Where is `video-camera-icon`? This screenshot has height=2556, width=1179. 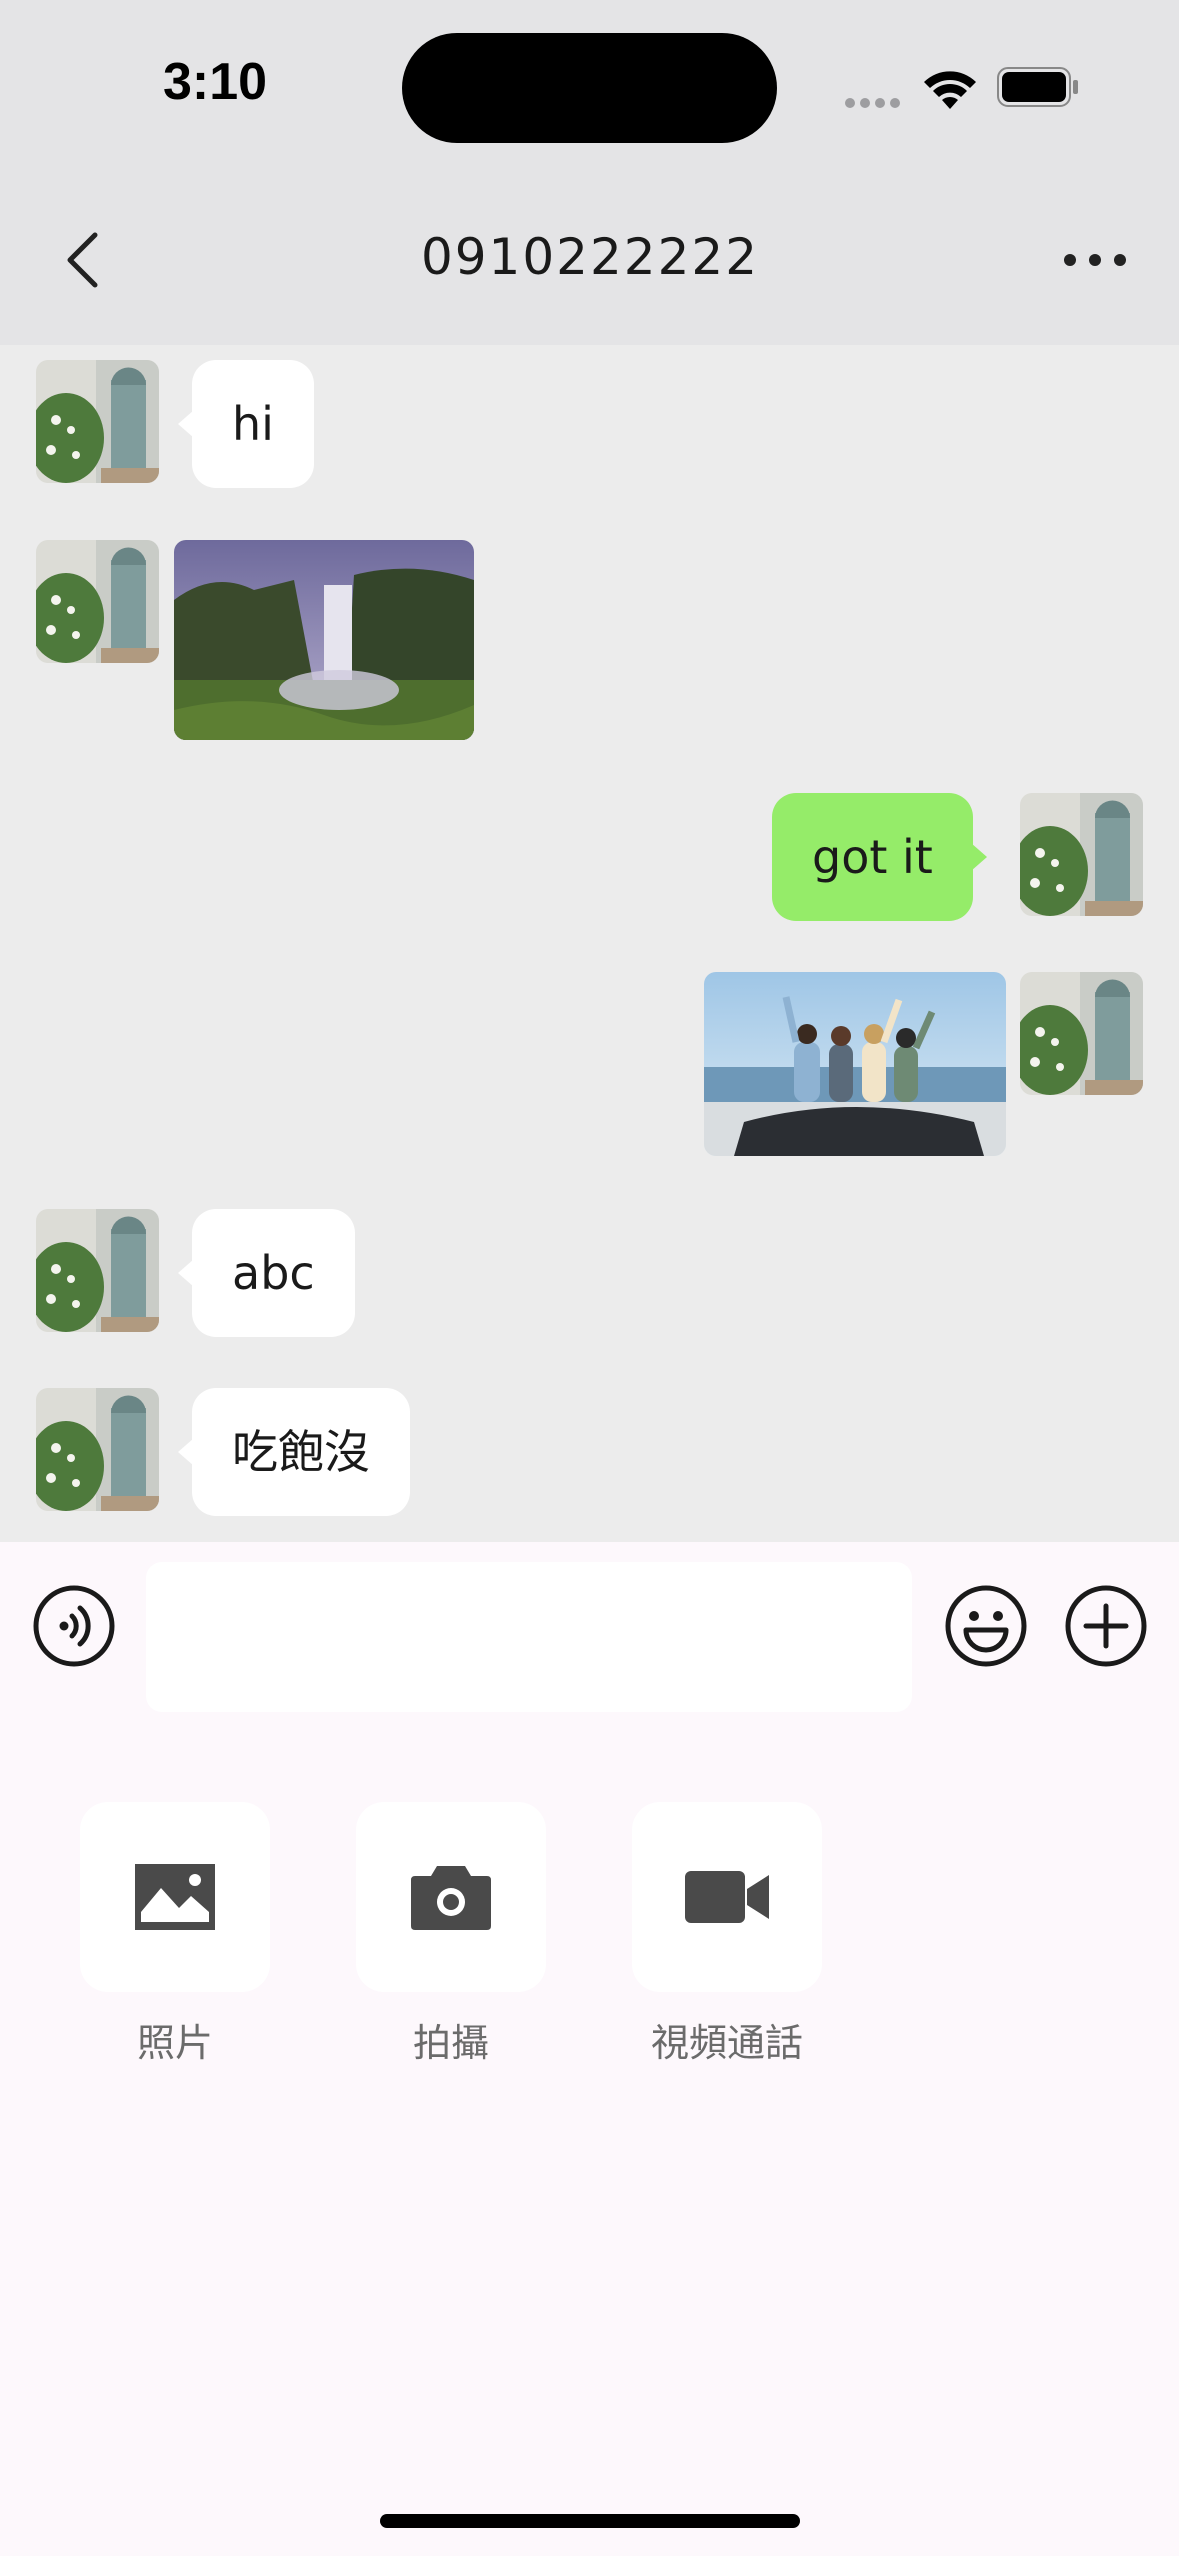 video-camera-icon is located at coordinates (727, 1897).